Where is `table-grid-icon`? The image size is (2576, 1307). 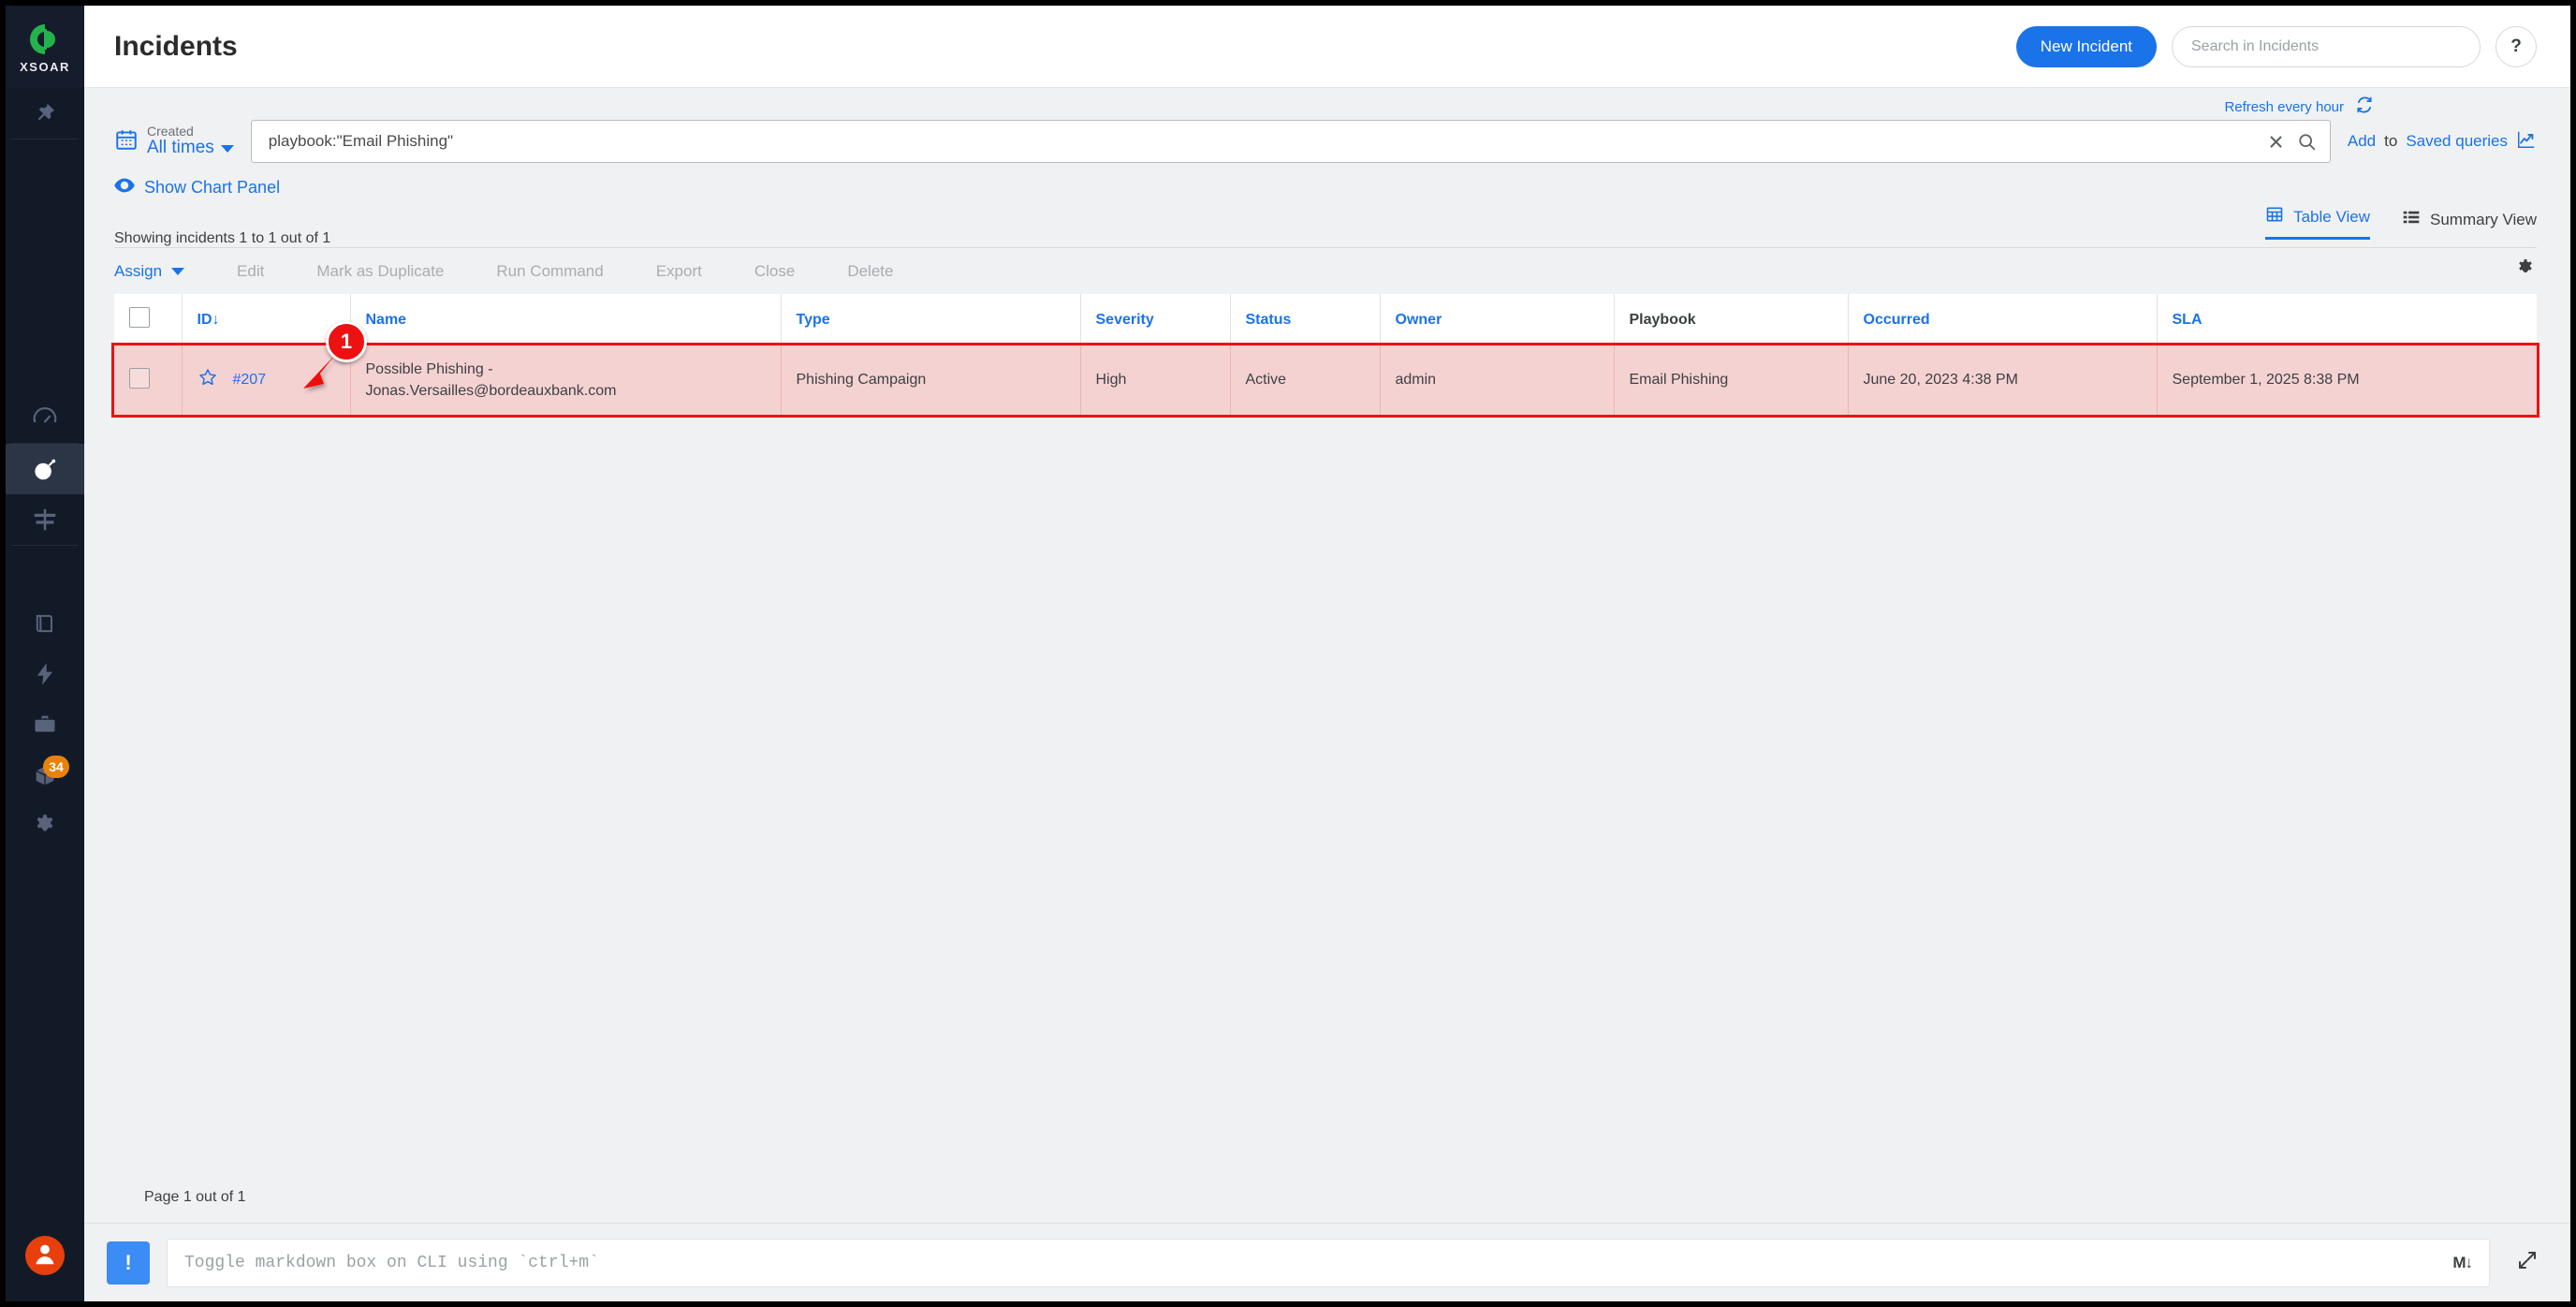
table-grid-icon is located at coordinates (2274, 216).